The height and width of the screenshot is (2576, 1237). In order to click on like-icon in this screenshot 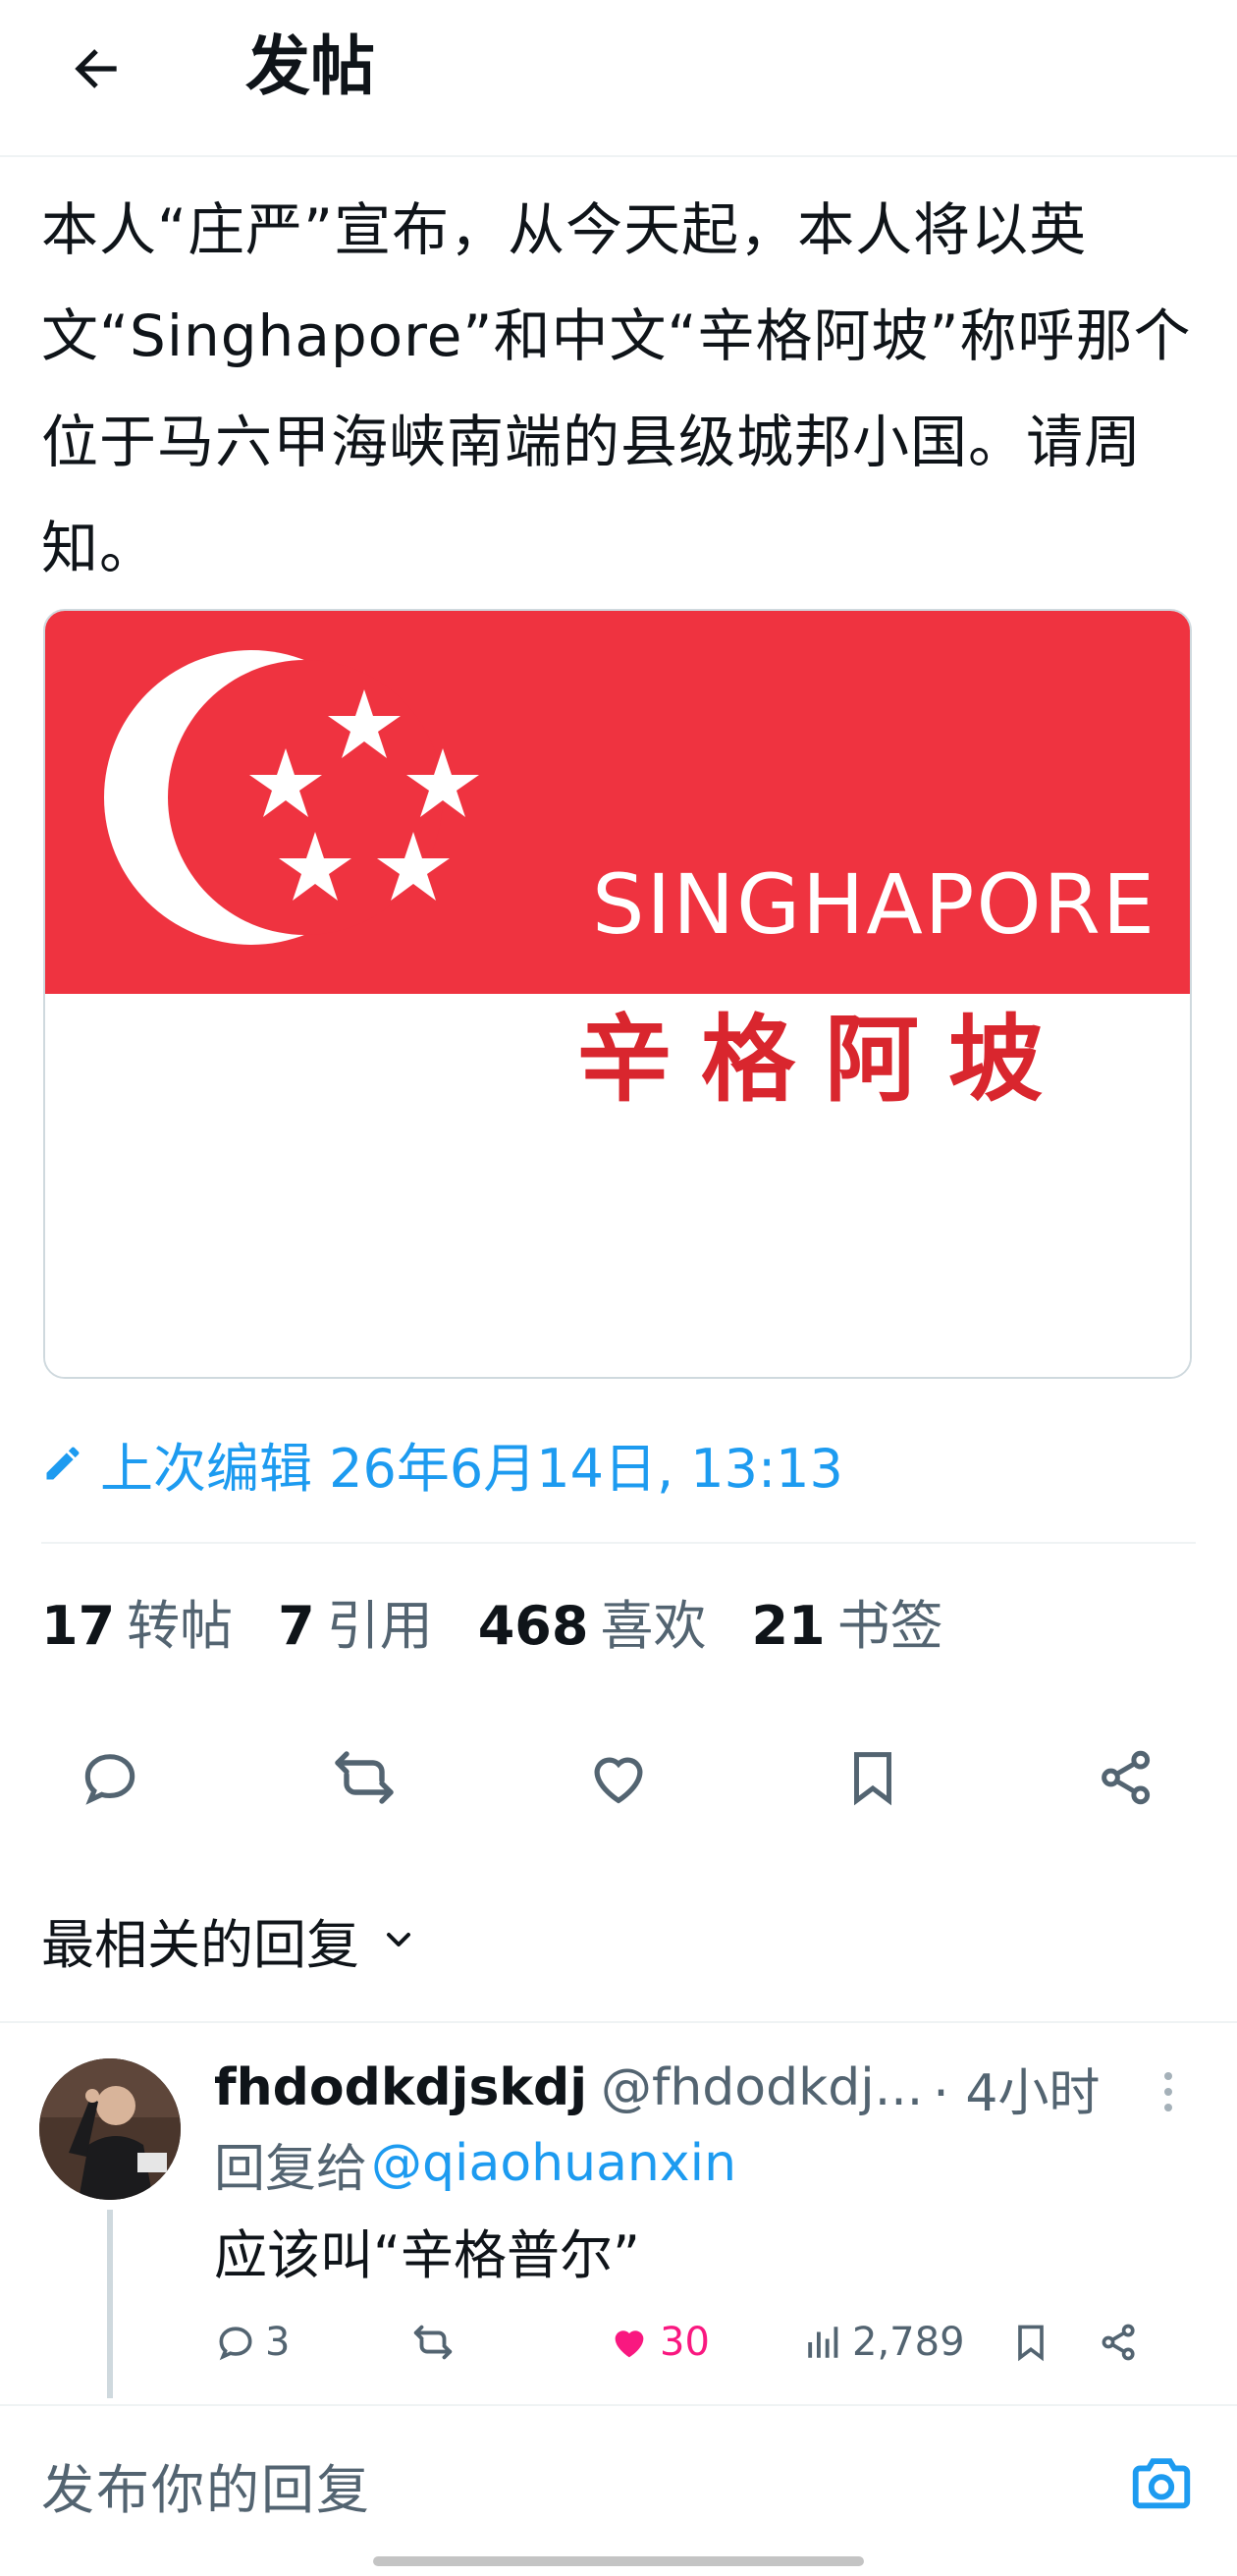, I will do `click(618, 1780)`.